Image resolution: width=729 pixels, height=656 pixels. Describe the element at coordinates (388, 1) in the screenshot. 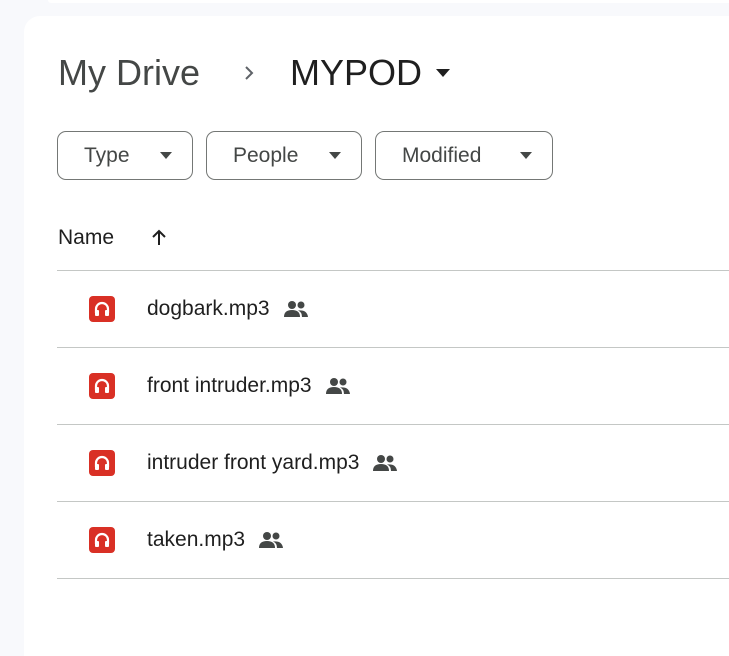

I see `top-strip` at that location.